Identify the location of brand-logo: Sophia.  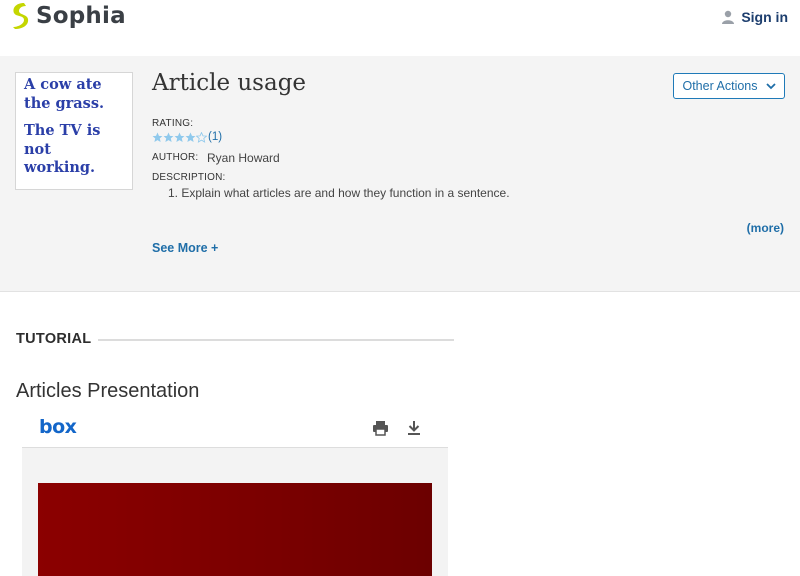
(68, 16).